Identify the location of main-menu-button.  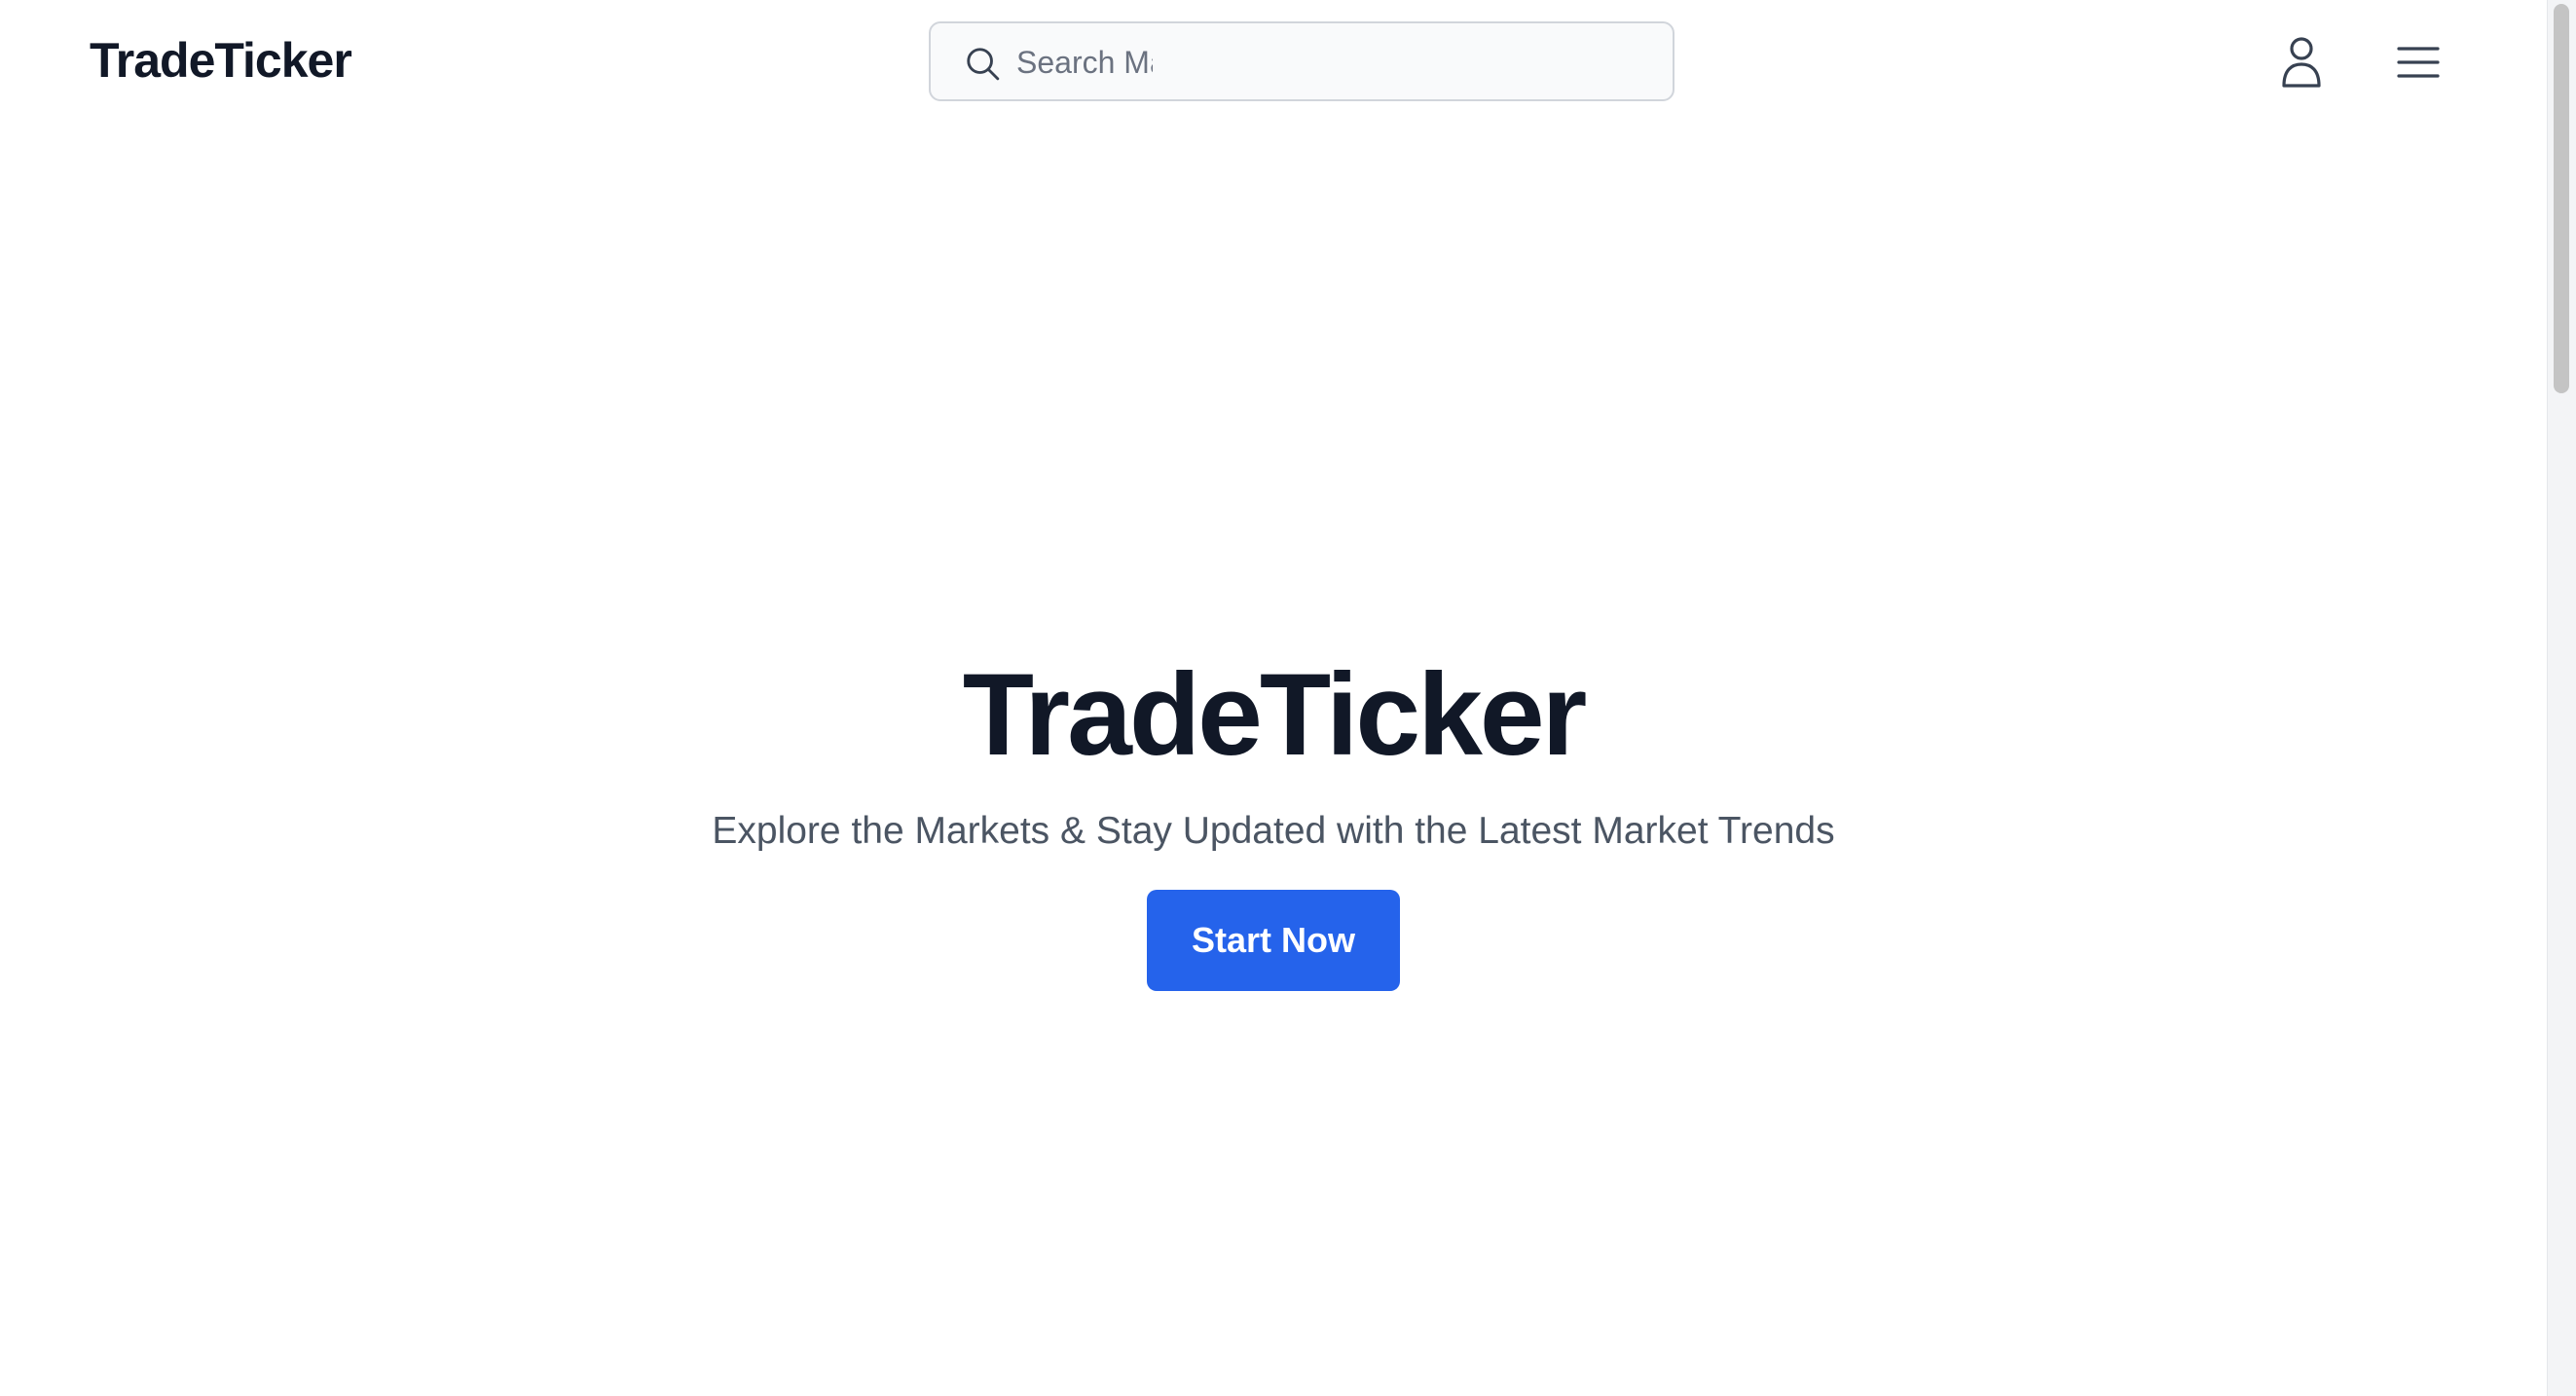
(2418, 62).